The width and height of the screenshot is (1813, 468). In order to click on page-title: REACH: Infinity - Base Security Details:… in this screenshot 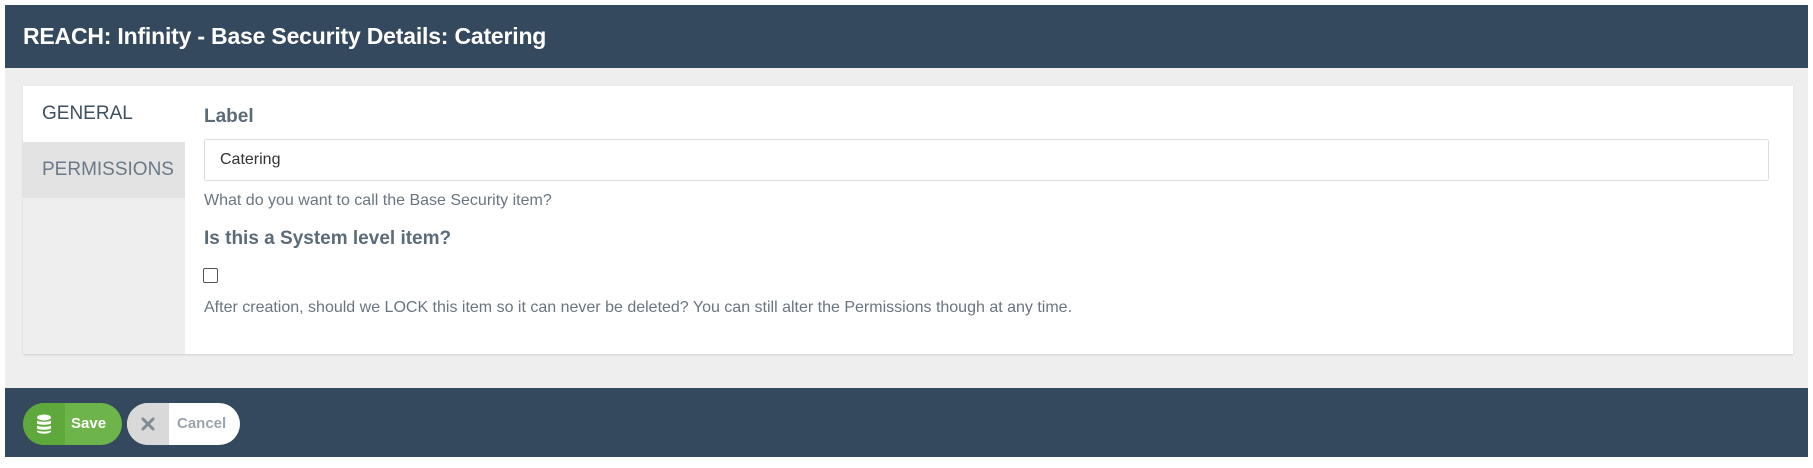, I will do `click(285, 36)`.